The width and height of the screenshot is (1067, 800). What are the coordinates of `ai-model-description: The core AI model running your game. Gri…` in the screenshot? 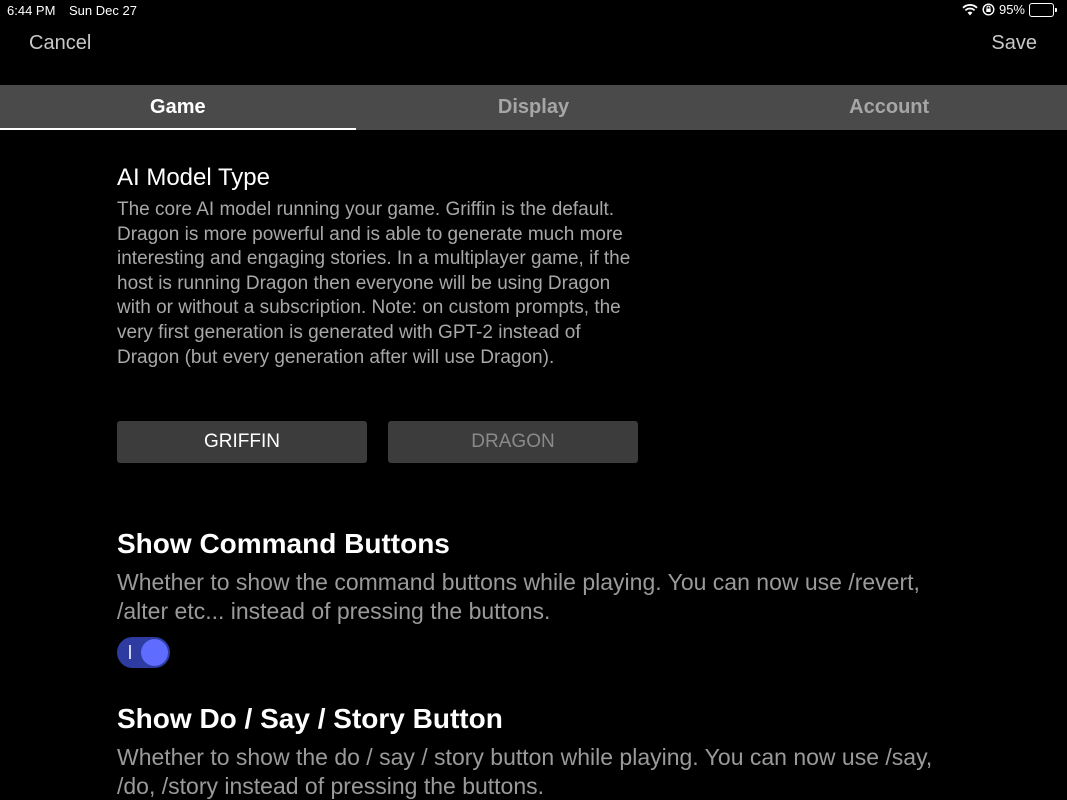 It's located at (374, 283).